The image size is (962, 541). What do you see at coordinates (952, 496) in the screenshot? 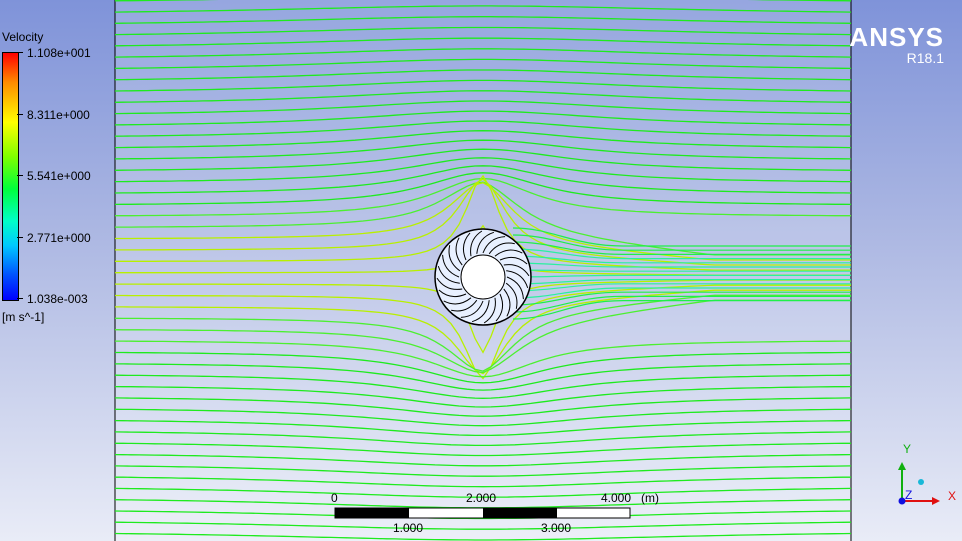
I see `axis-x-label: X` at bounding box center [952, 496].